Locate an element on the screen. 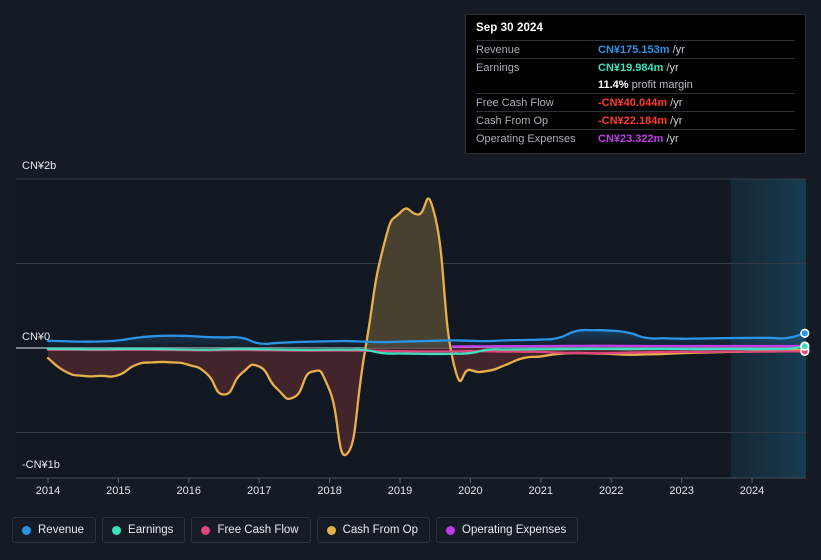 This screenshot has height=560, width=821. tooltip-row-value: -CN¥22.184m /yr is located at coordinates (640, 121).